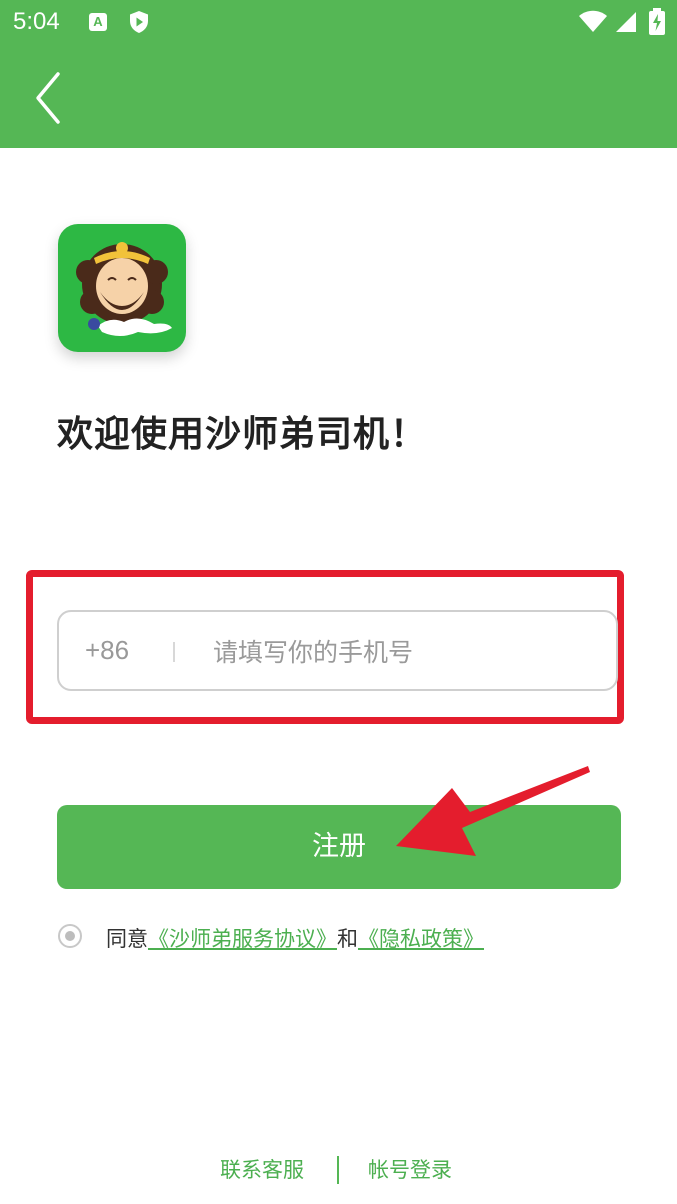 This screenshot has height=1204, width=677. Describe the element at coordinates (347, 939) in the screenshot. I see `agree-connector: 和` at that location.